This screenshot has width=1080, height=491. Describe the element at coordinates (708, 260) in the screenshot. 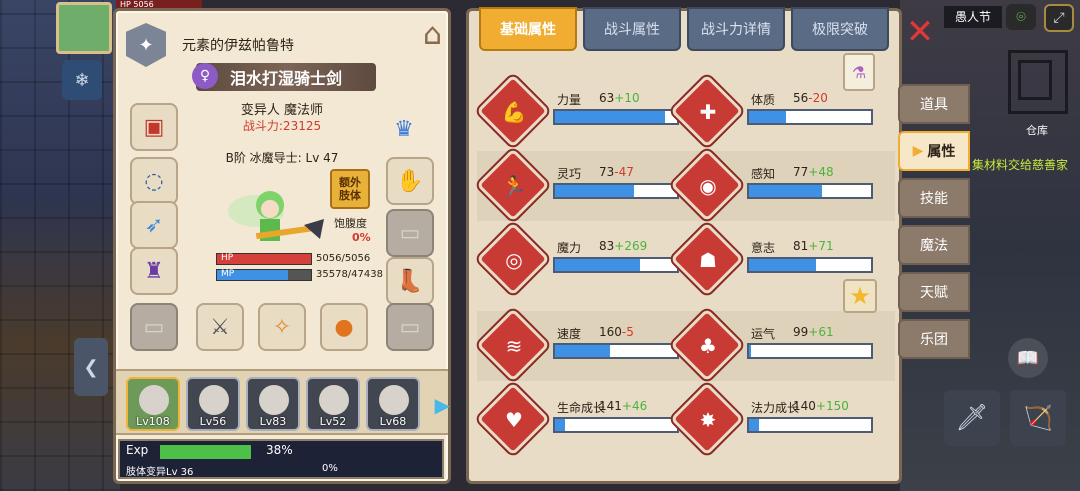

I see `head-silhouette-icon: ☗` at that location.